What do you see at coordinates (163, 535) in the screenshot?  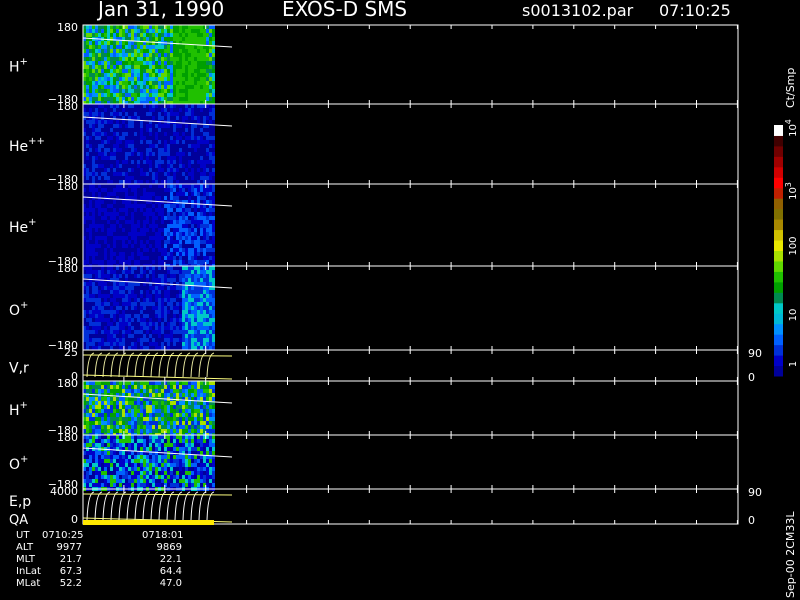 I see `end-value: 0718:01` at bounding box center [163, 535].